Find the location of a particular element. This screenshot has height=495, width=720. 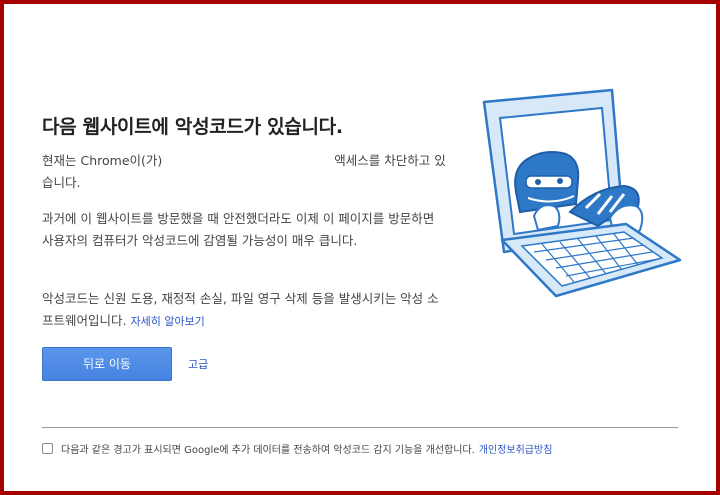

malware-laptop-illustration-icon is located at coordinates (581, 194).